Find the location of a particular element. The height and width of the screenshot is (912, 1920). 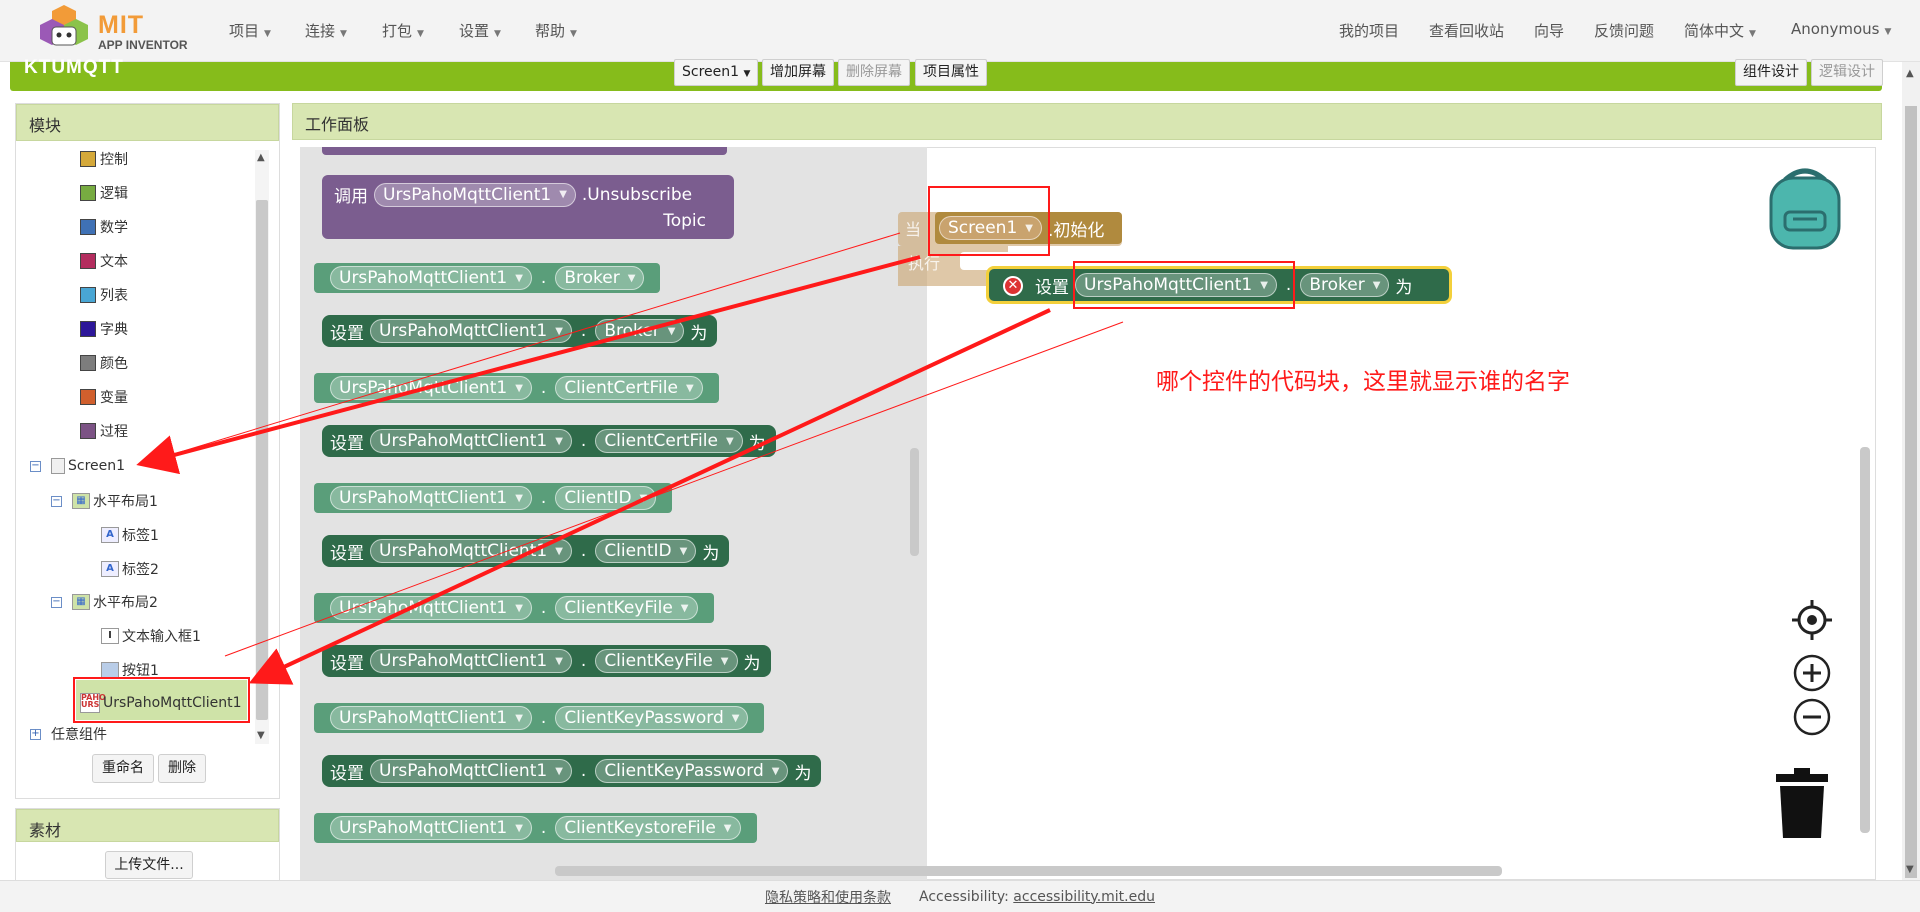

accessibility-link: accessibility.mit.edu is located at coordinates (1084, 897).